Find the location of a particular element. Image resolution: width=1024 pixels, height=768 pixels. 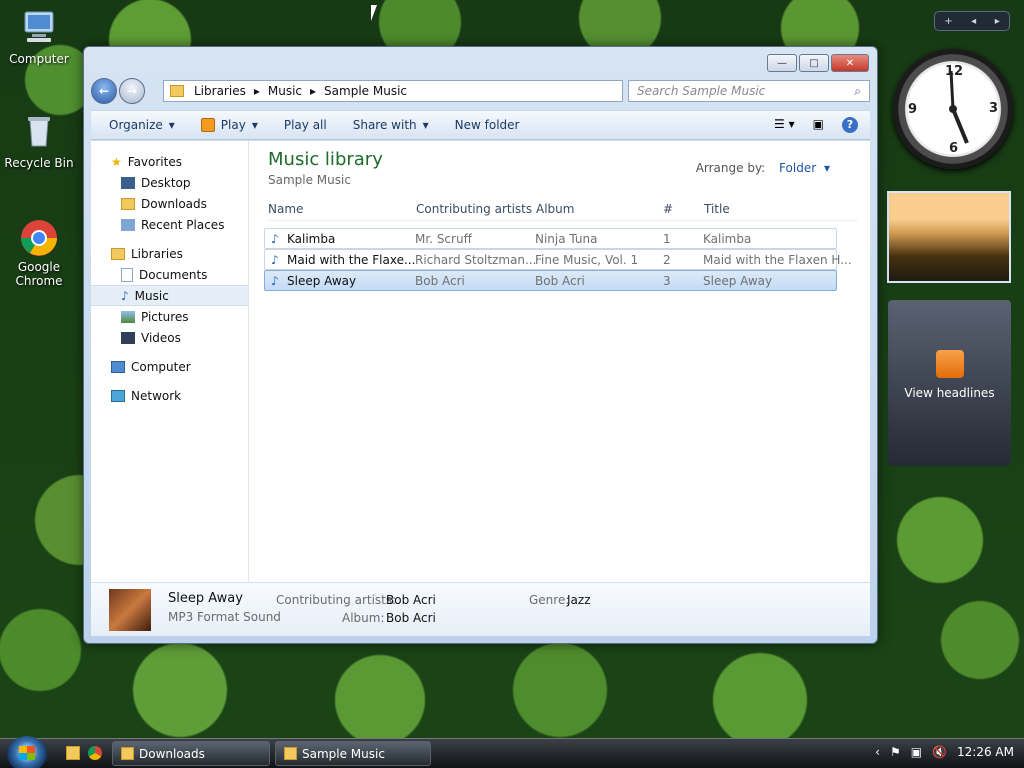

column-name: Name is located at coordinates (285, 209).